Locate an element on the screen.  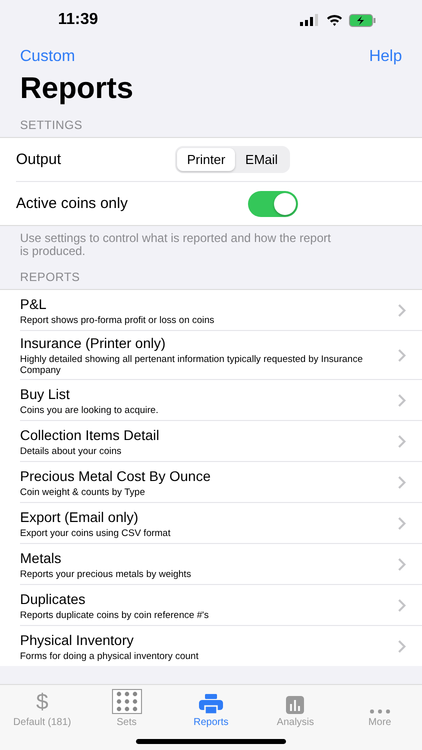
report-description: Report shows pro-forma profit or loss on coins is located at coordinates (118, 320).